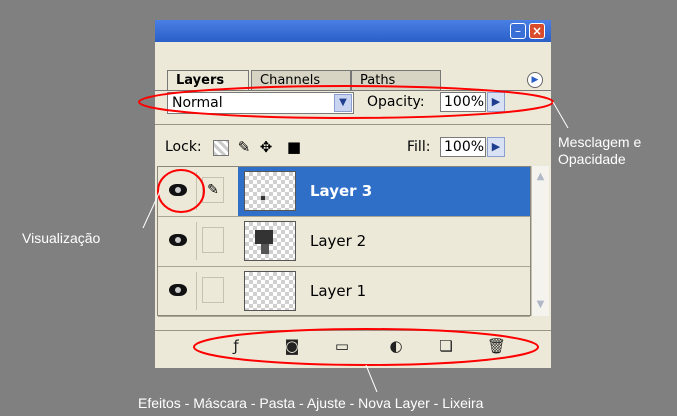 Image resolution: width=677 pixels, height=416 pixels. What do you see at coordinates (338, 291) in the screenshot?
I see `layer-name: Layer 1` at bounding box center [338, 291].